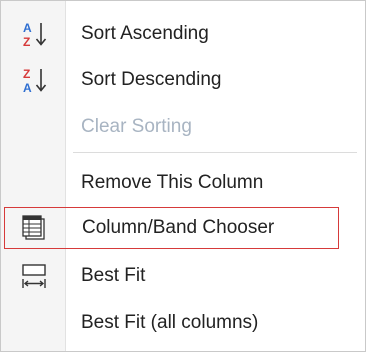  Describe the element at coordinates (35, 81) in the screenshot. I see `sort-descending-icon: Z A` at that location.